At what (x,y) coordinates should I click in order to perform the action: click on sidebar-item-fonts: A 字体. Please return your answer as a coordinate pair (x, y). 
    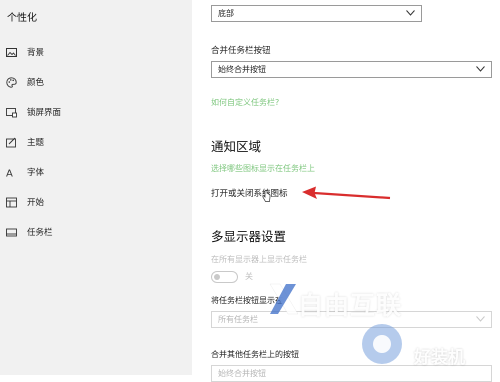
    Looking at the image, I should click on (96, 172).